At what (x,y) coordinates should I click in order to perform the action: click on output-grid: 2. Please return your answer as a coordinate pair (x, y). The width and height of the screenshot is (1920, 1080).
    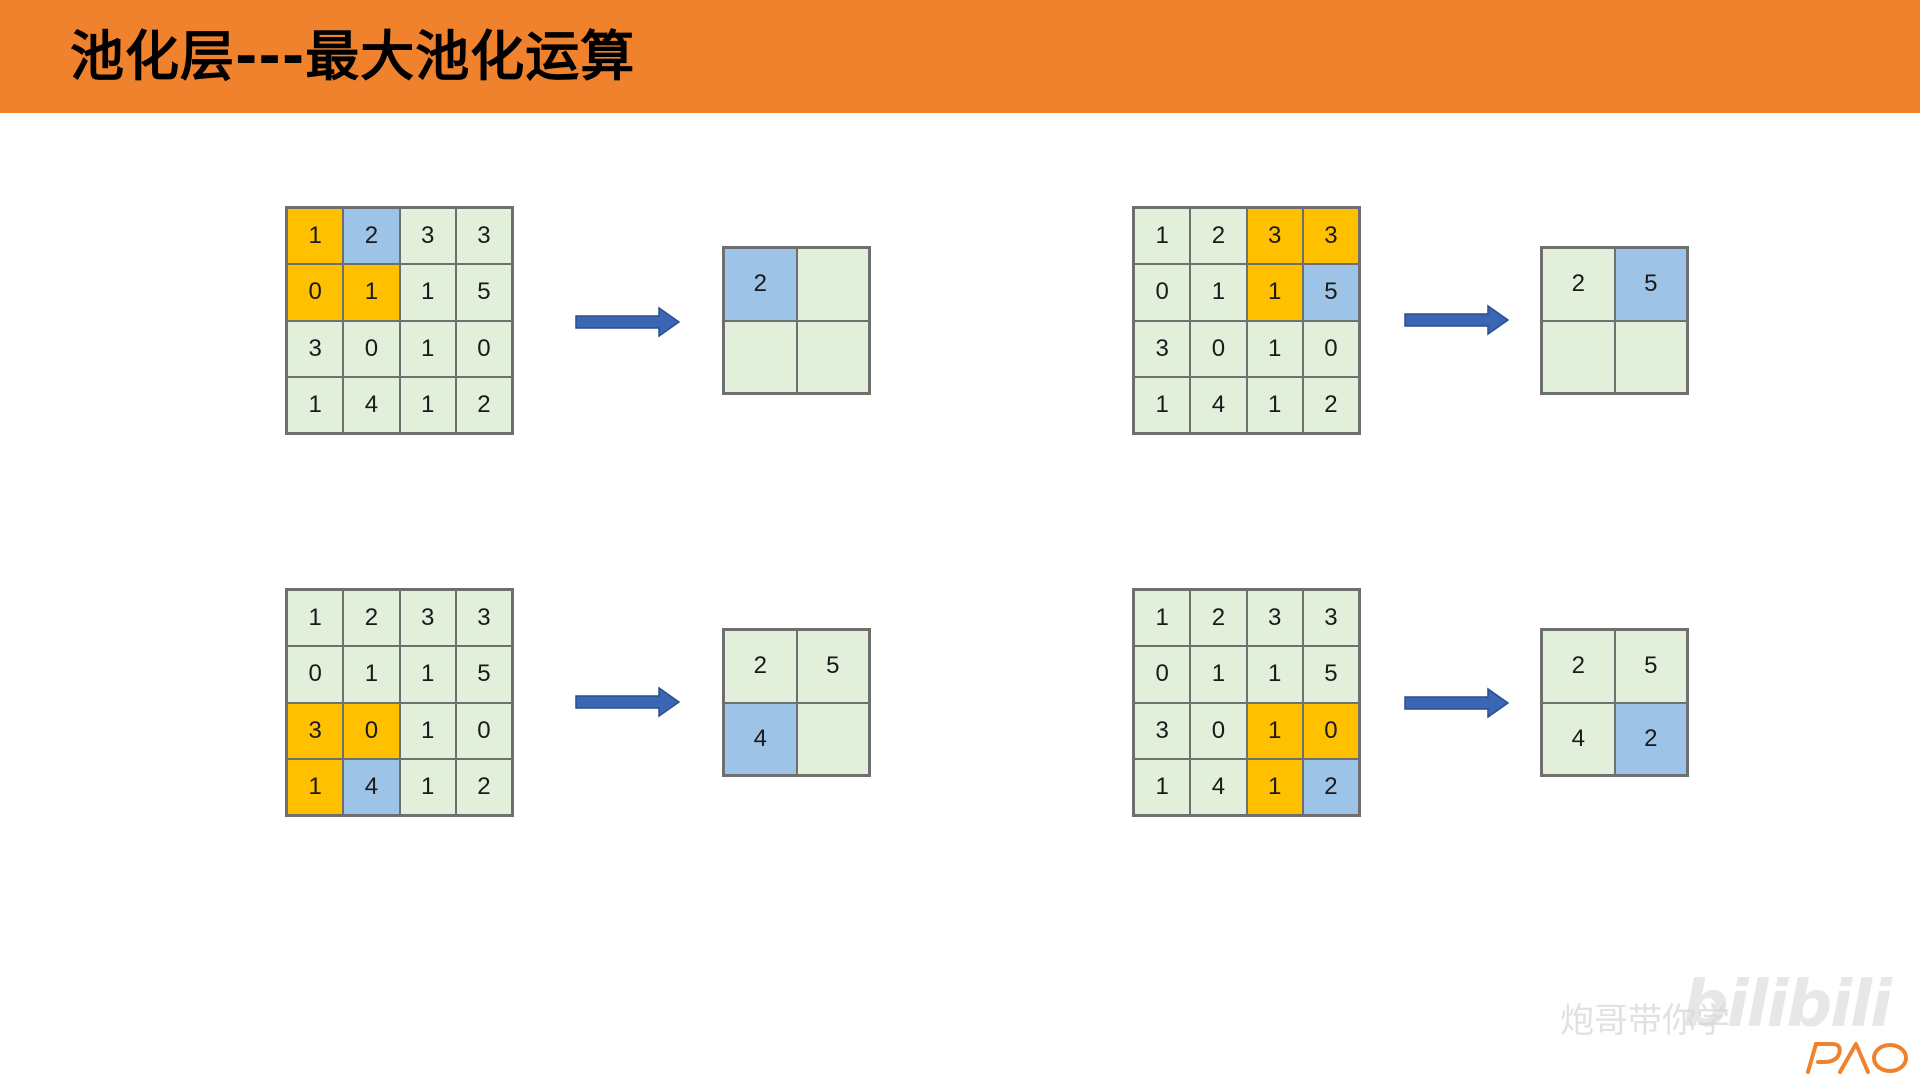
    Looking at the image, I should click on (796, 320).